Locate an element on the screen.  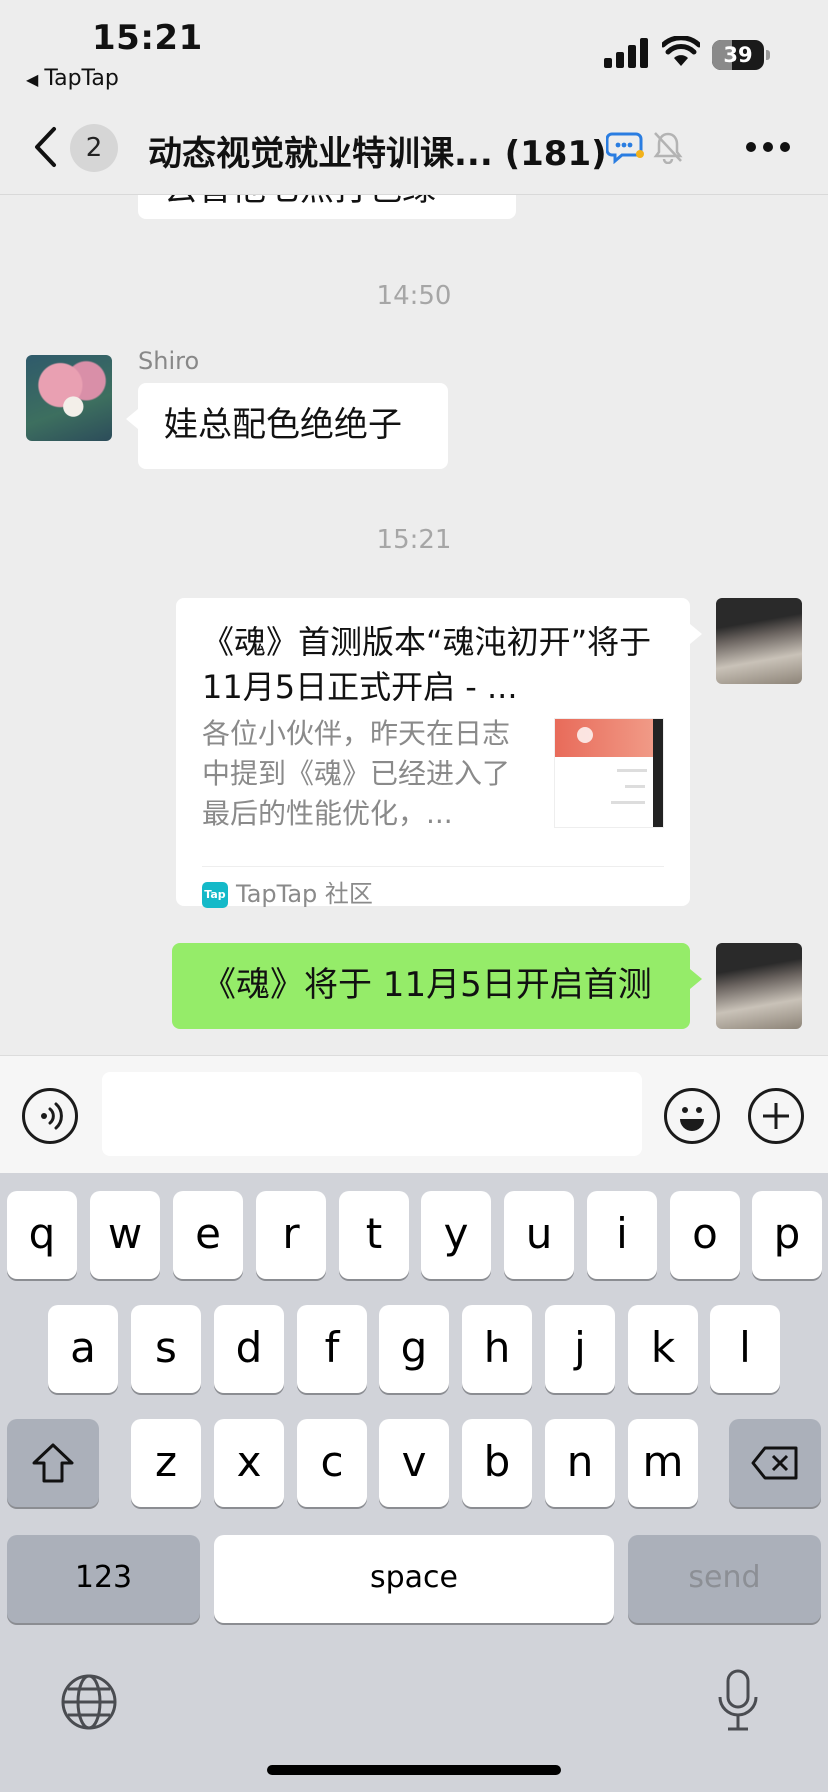
message-bubble: 去曾他七点打包绿 is located at coordinates (327, 207).